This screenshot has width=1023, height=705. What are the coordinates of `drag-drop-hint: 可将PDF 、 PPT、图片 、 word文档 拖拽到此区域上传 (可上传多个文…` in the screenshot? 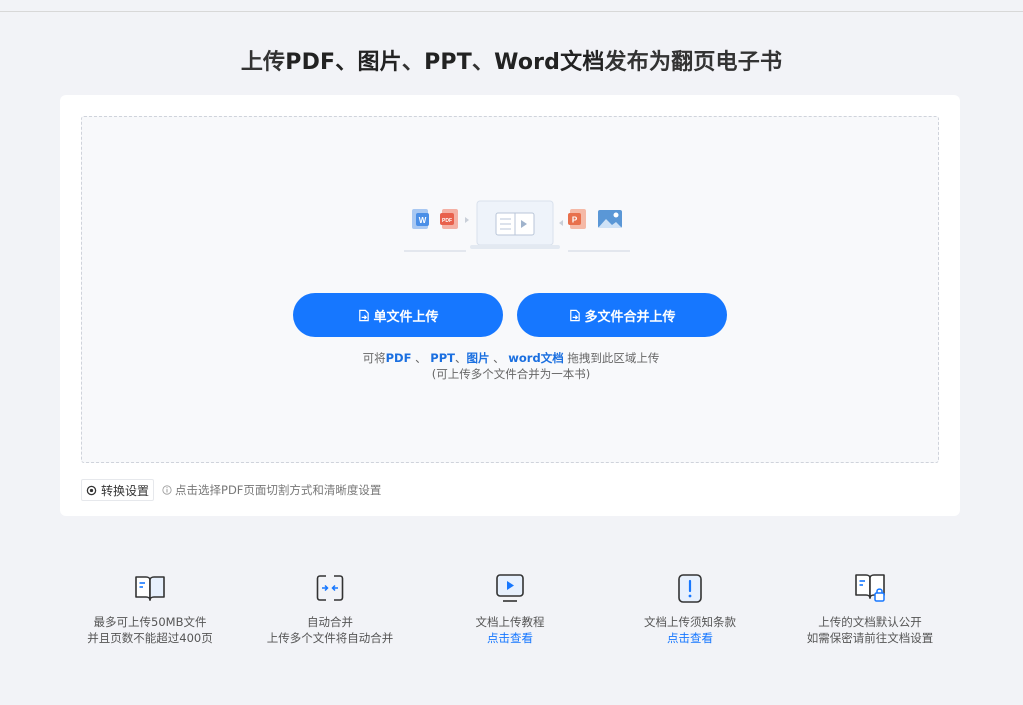 It's located at (511, 366).